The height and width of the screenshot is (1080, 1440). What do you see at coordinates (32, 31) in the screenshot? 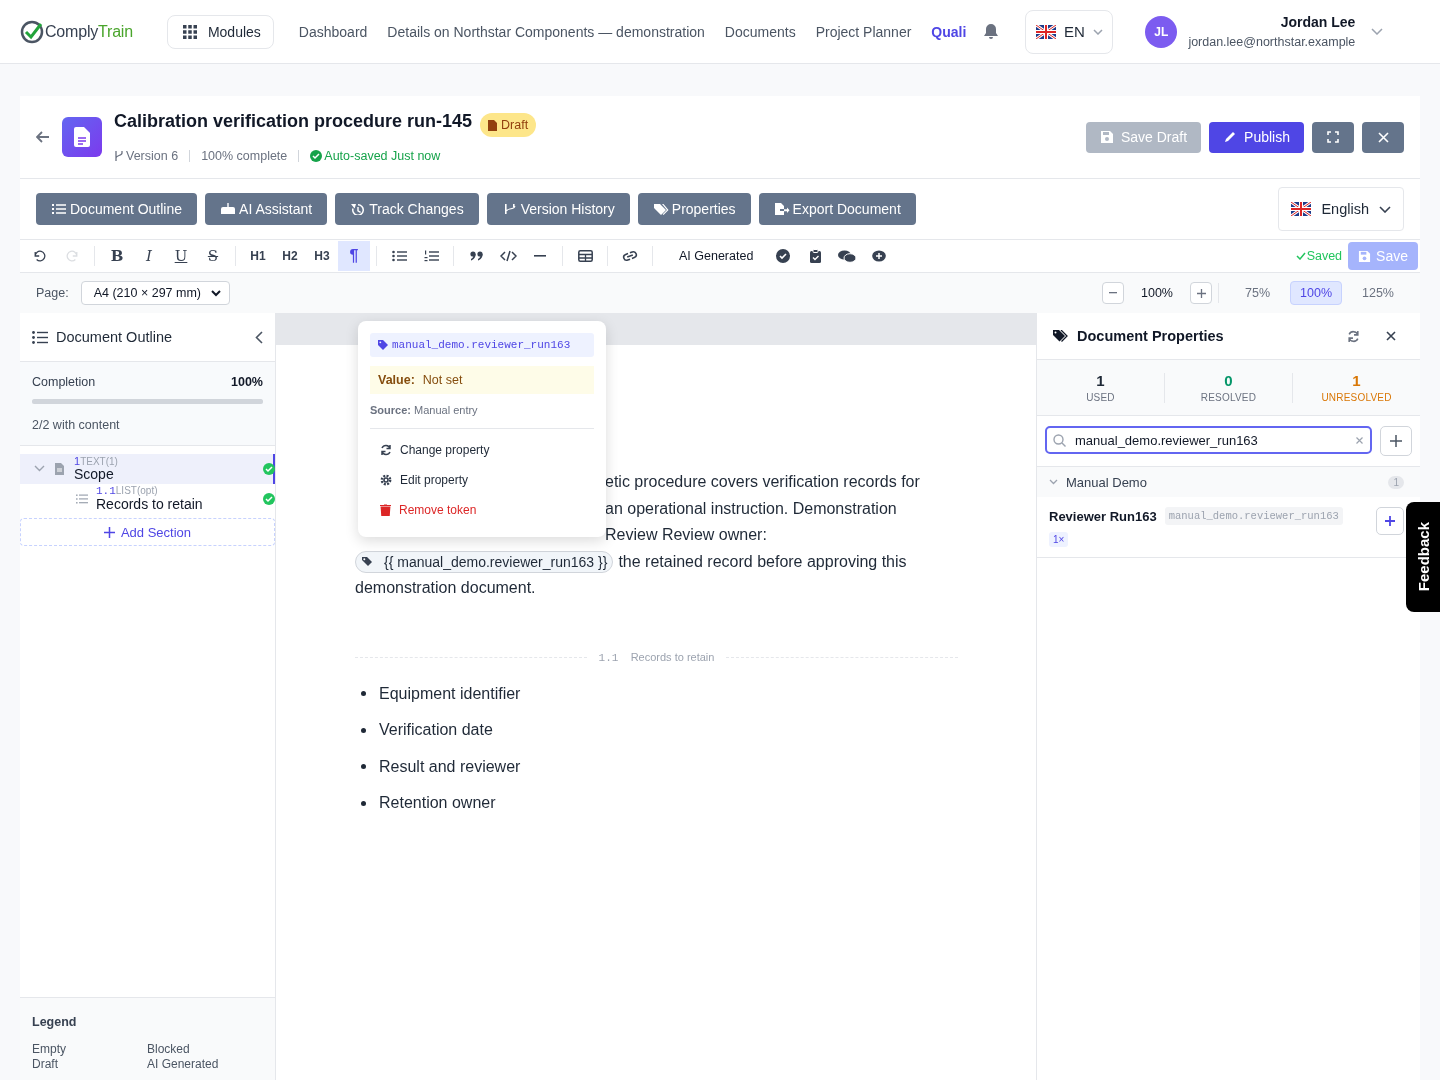
I see `logo-check-icon` at bounding box center [32, 31].